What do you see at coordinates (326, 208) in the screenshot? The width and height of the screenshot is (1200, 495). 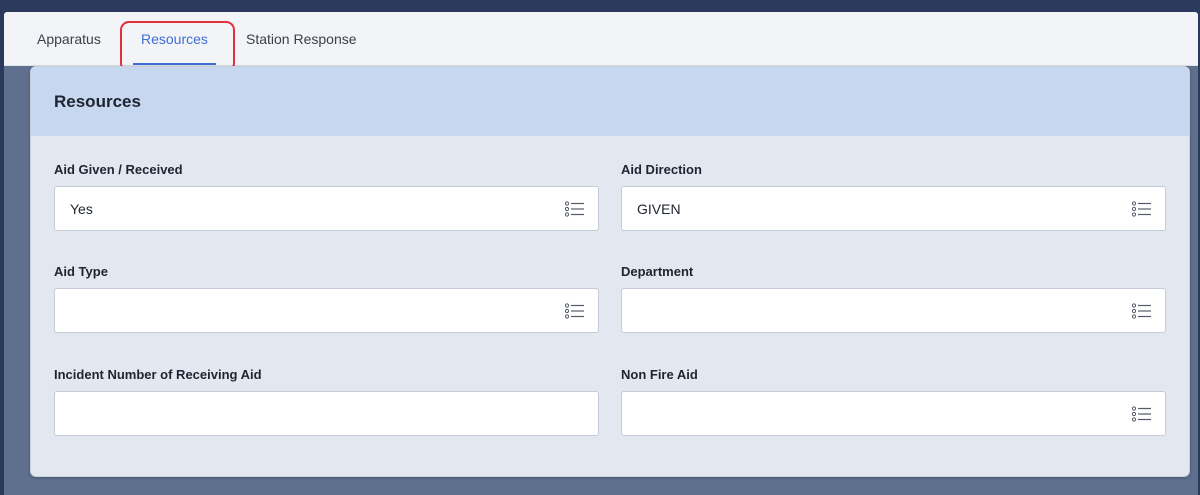 I see `aid-given-received-select: Yes` at bounding box center [326, 208].